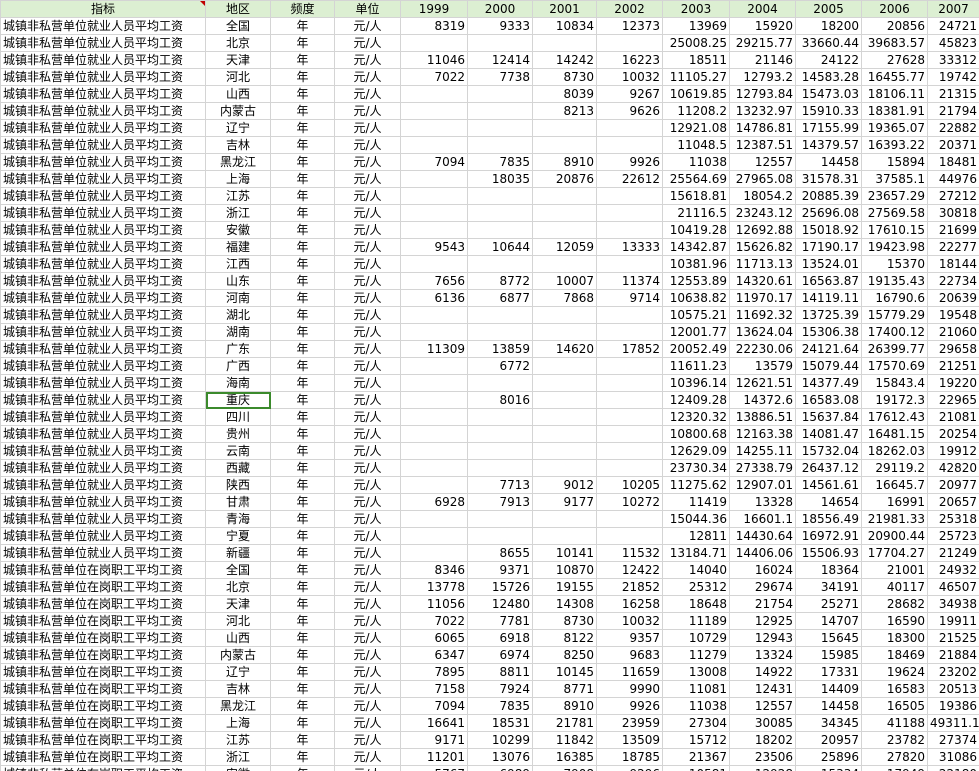  I want to click on table-cell: 14707, so click(828, 621).